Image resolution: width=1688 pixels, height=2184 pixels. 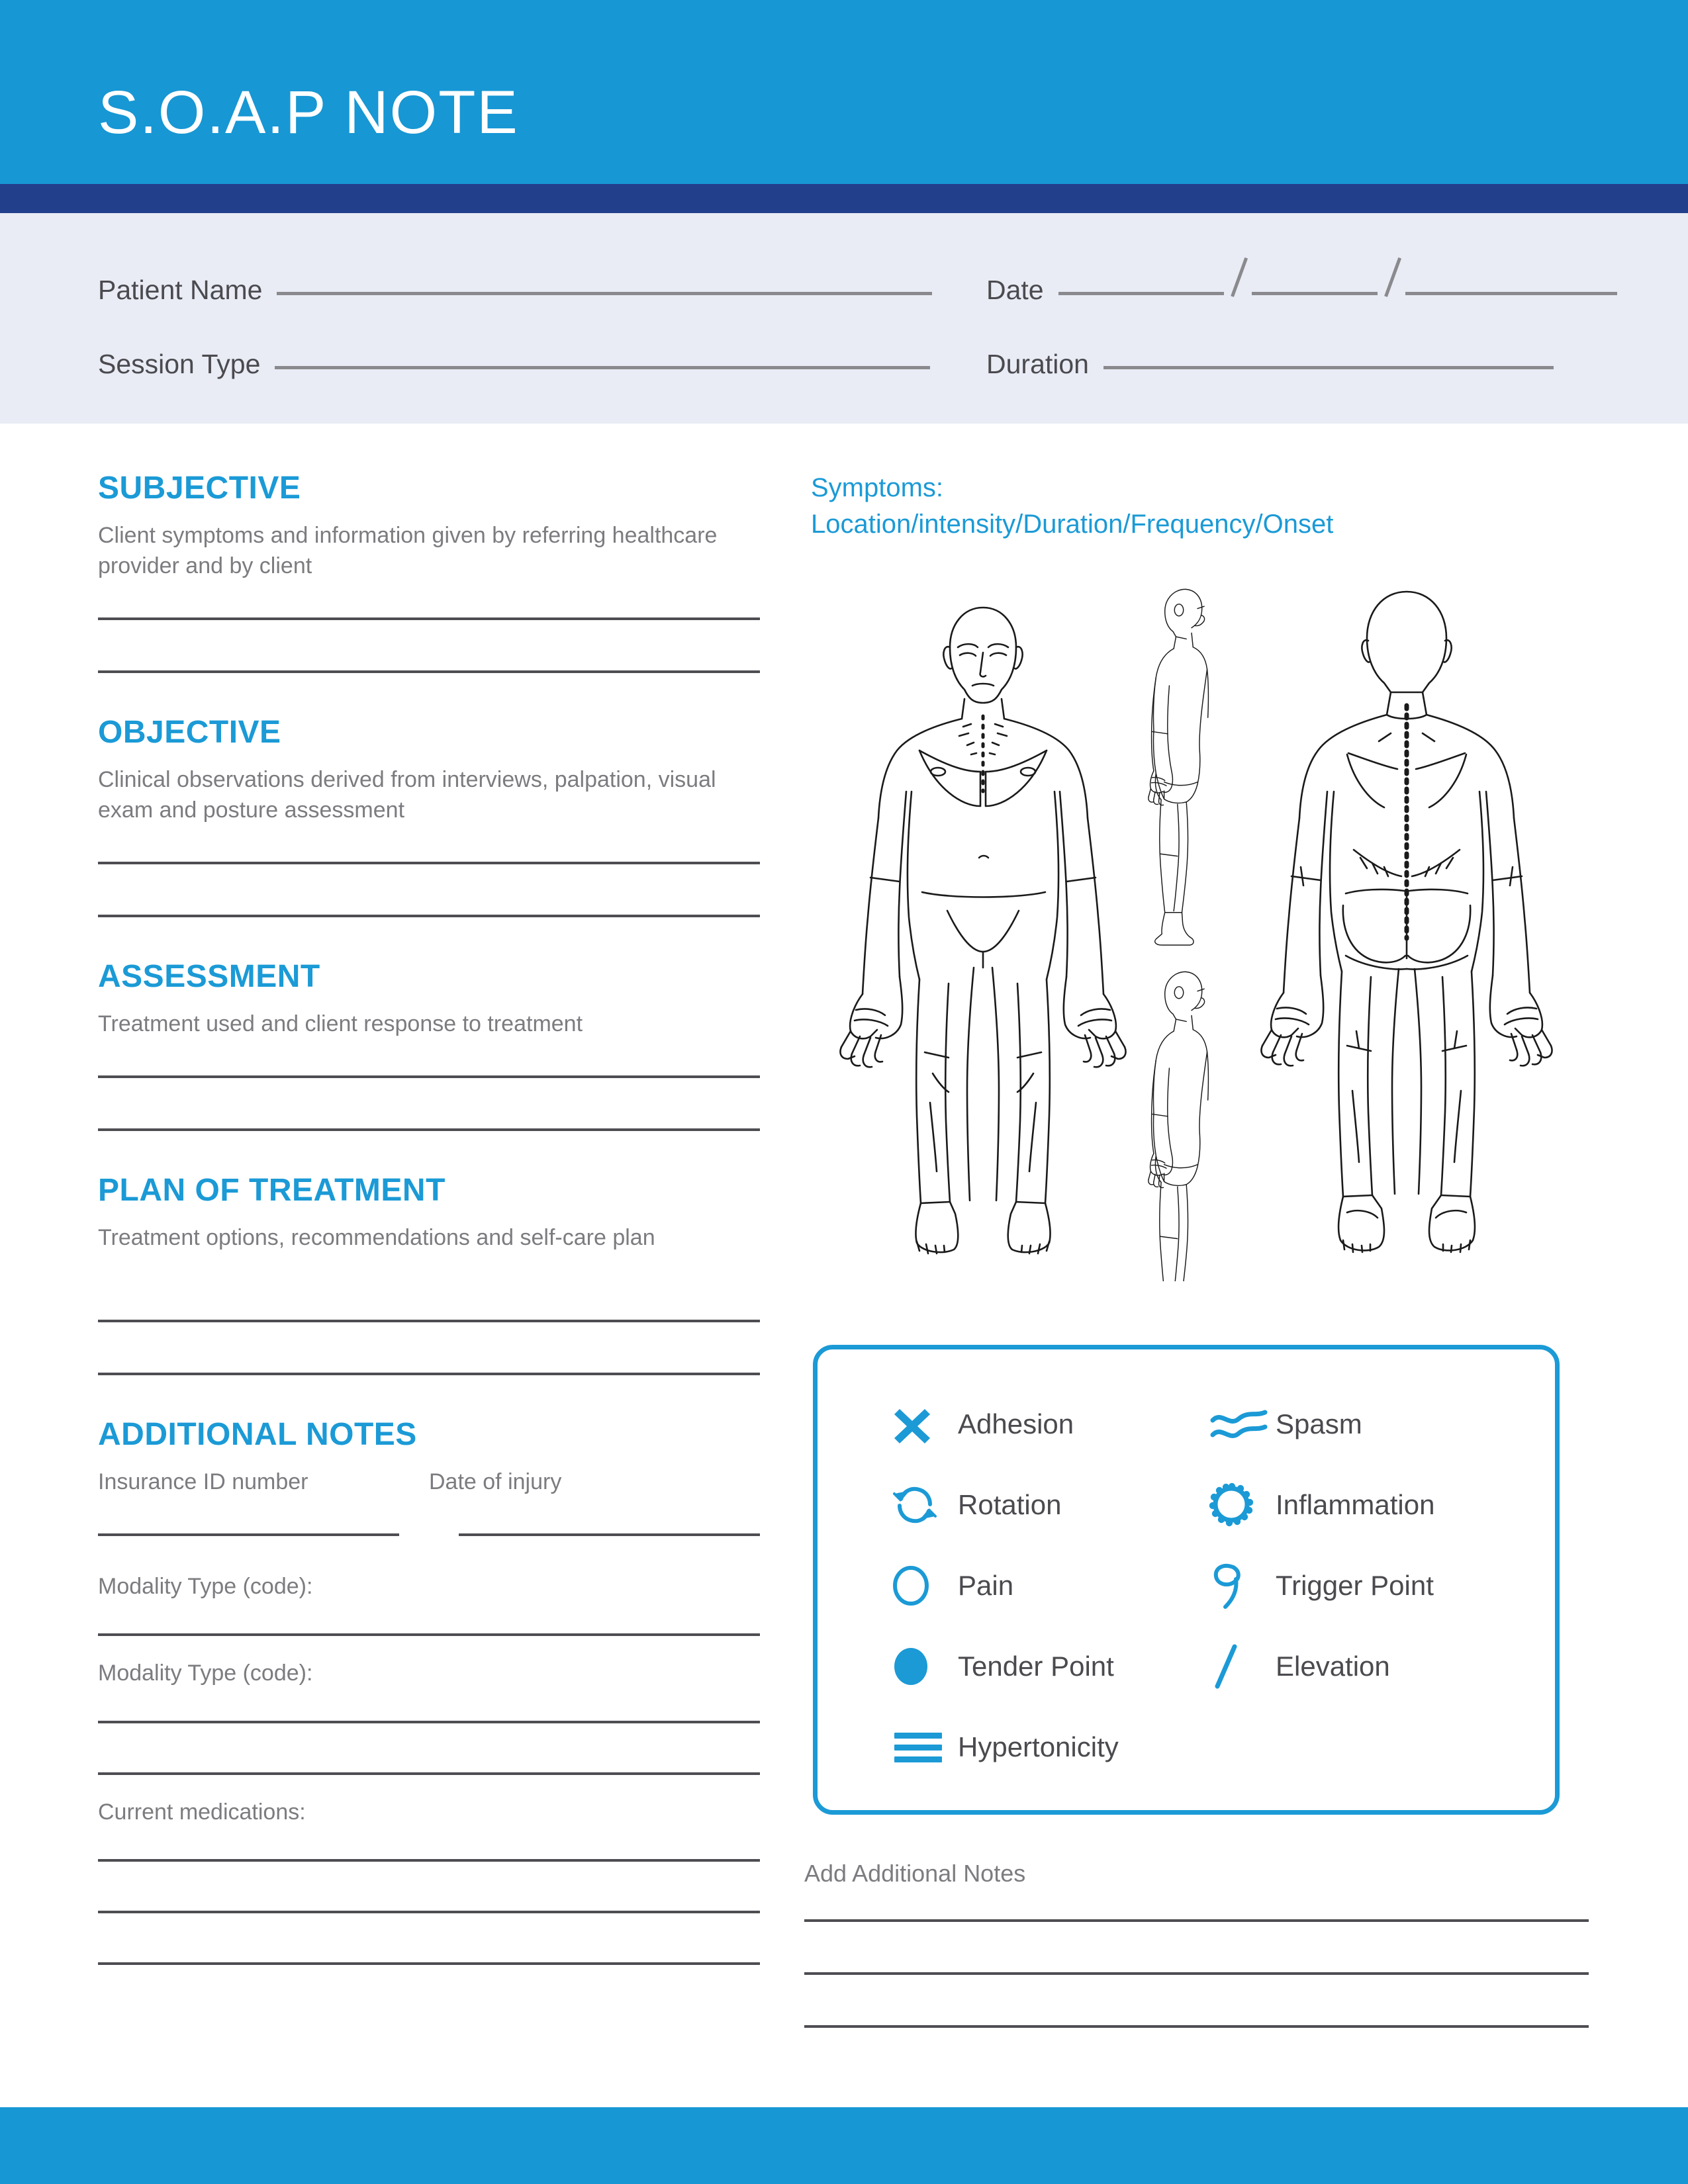 I want to click on legend-item-tender-point: Tender Point, so click(x=1050, y=1666).